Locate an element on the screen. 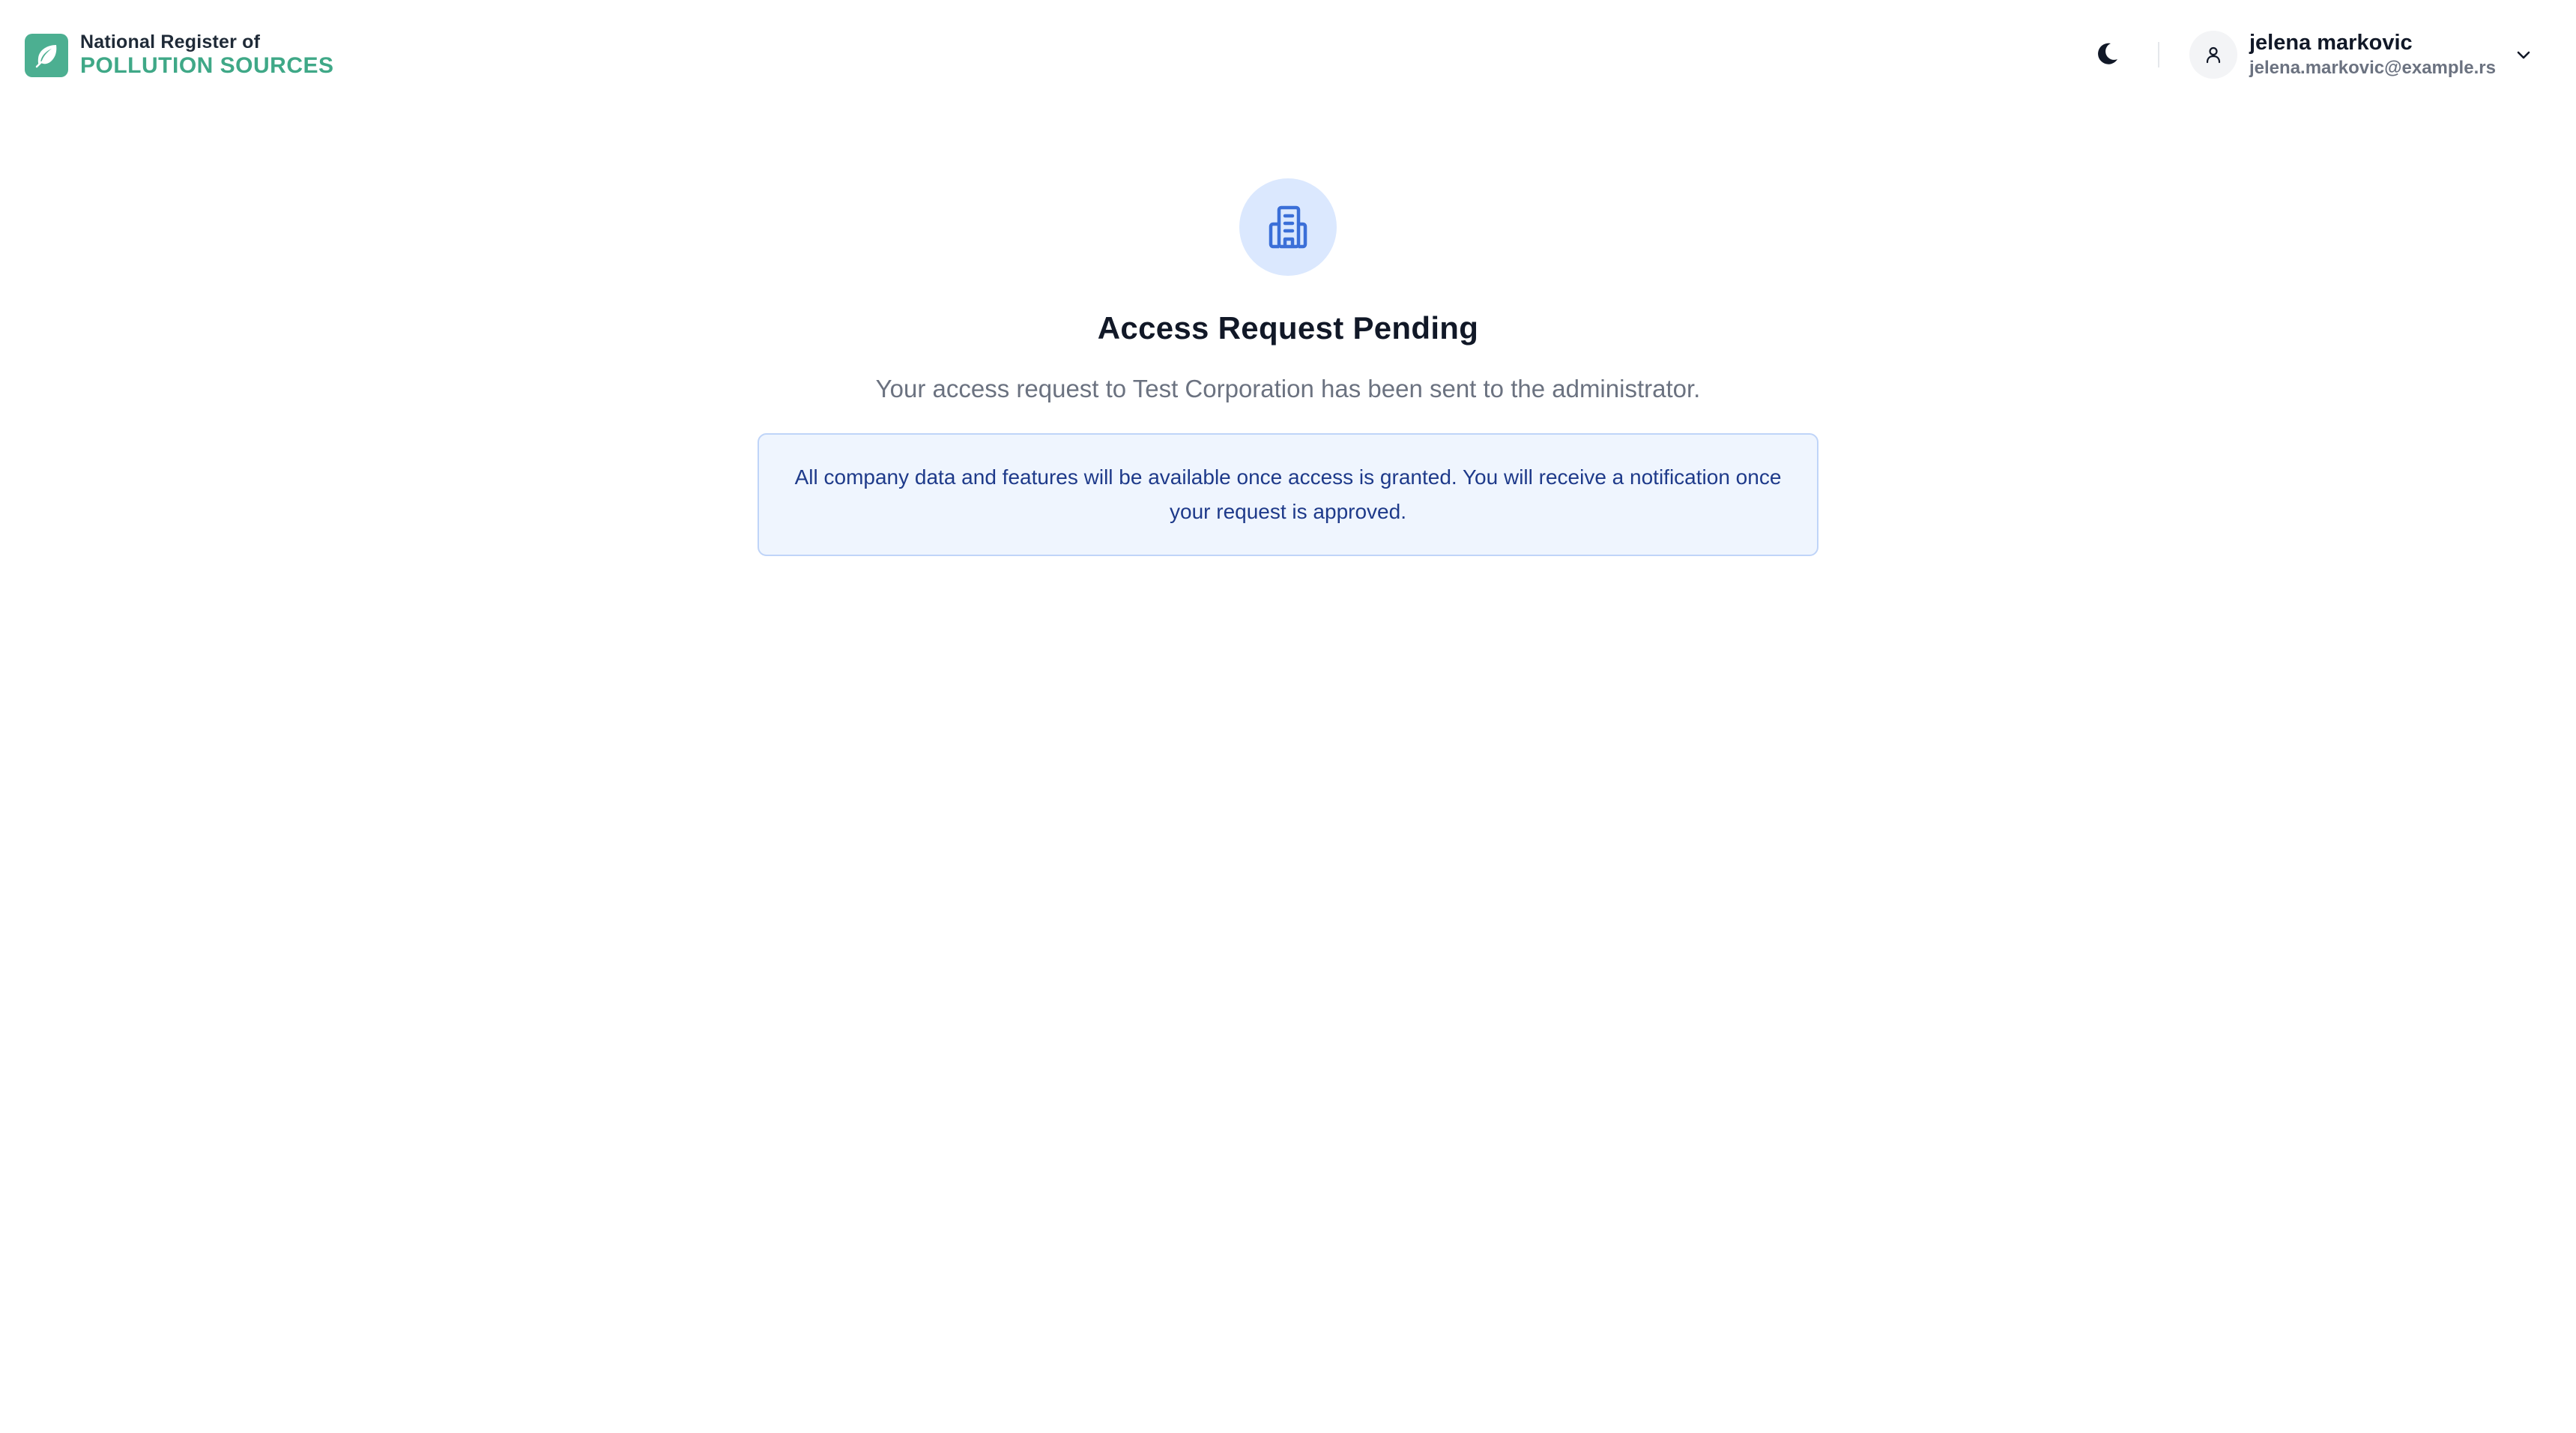 The width and height of the screenshot is (2576, 1433). logo-text: National Register of POLLUTION SOURCES is located at coordinates (207, 55).